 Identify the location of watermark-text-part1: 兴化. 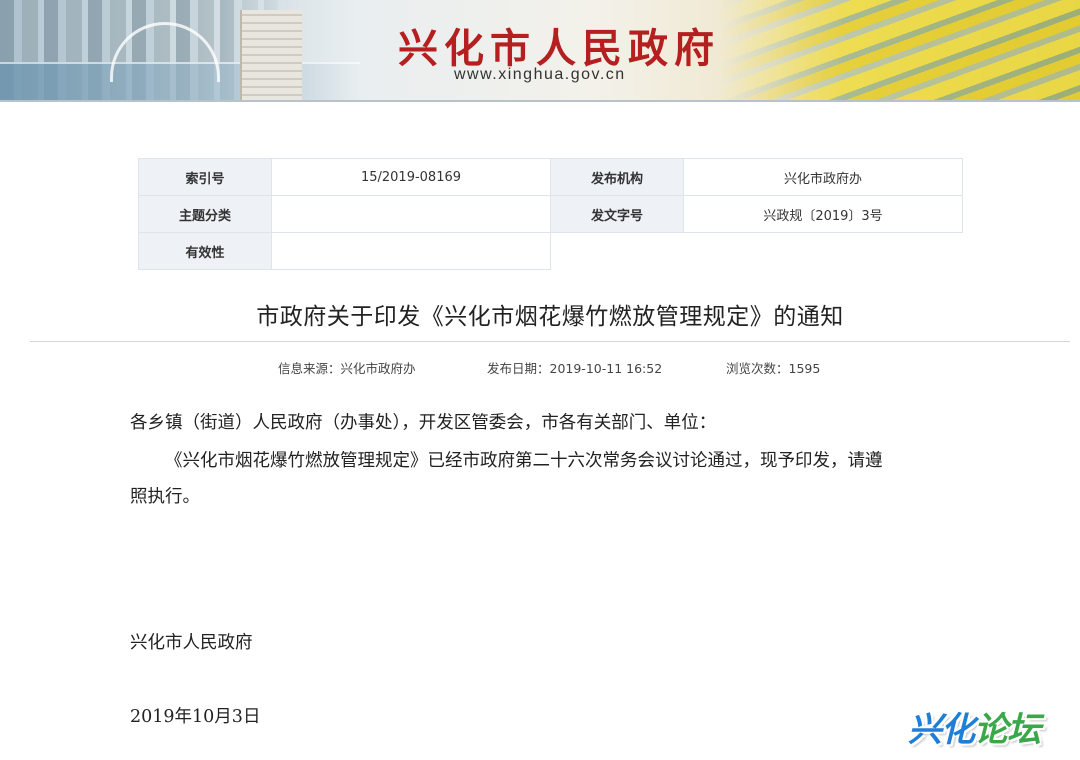
(941, 729).